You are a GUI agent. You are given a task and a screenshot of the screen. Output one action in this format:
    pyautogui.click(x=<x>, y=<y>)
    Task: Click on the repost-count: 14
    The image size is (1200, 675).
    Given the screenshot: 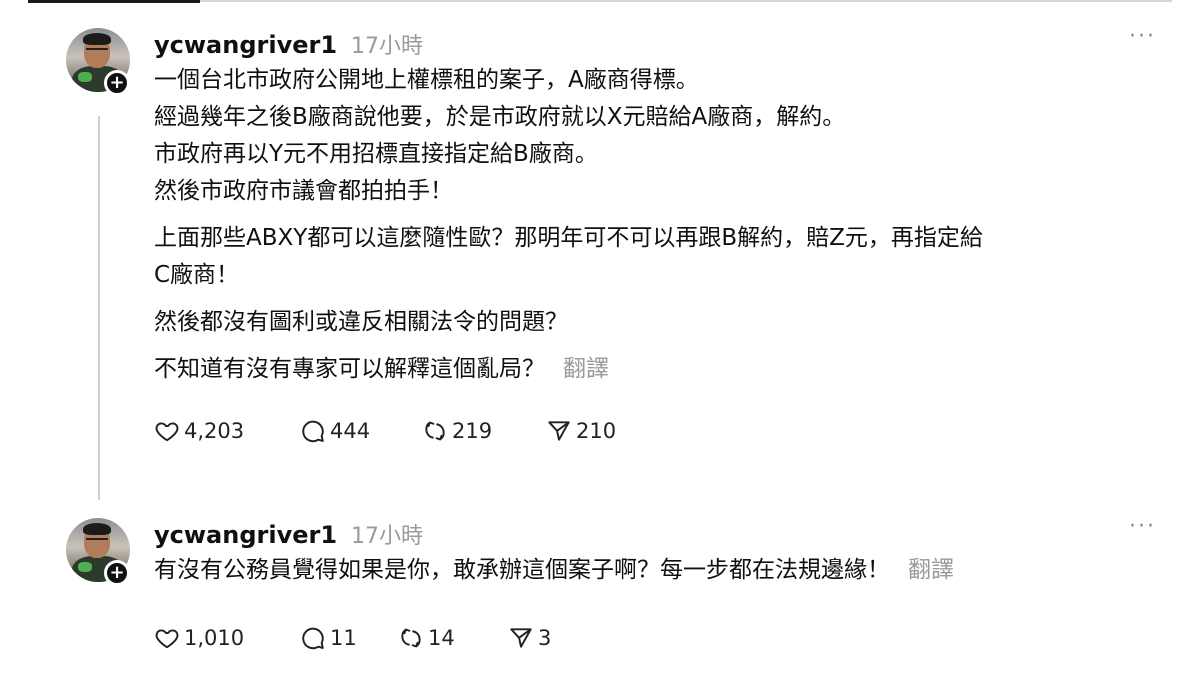 What is the action you would take?
    pyautogui.click(x=441, y=638)
    